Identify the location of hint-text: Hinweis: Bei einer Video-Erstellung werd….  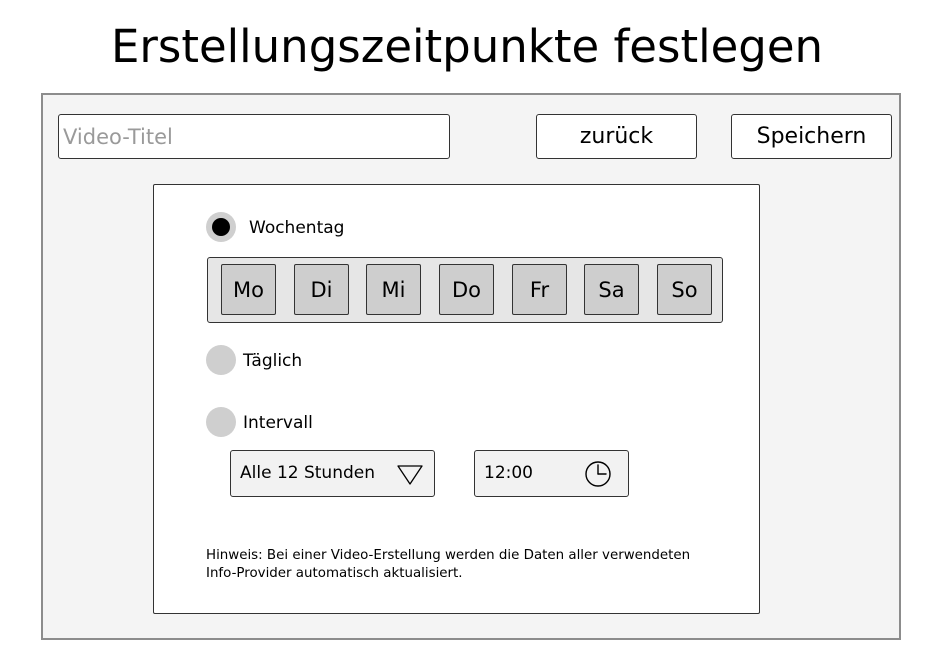
(471, 565).